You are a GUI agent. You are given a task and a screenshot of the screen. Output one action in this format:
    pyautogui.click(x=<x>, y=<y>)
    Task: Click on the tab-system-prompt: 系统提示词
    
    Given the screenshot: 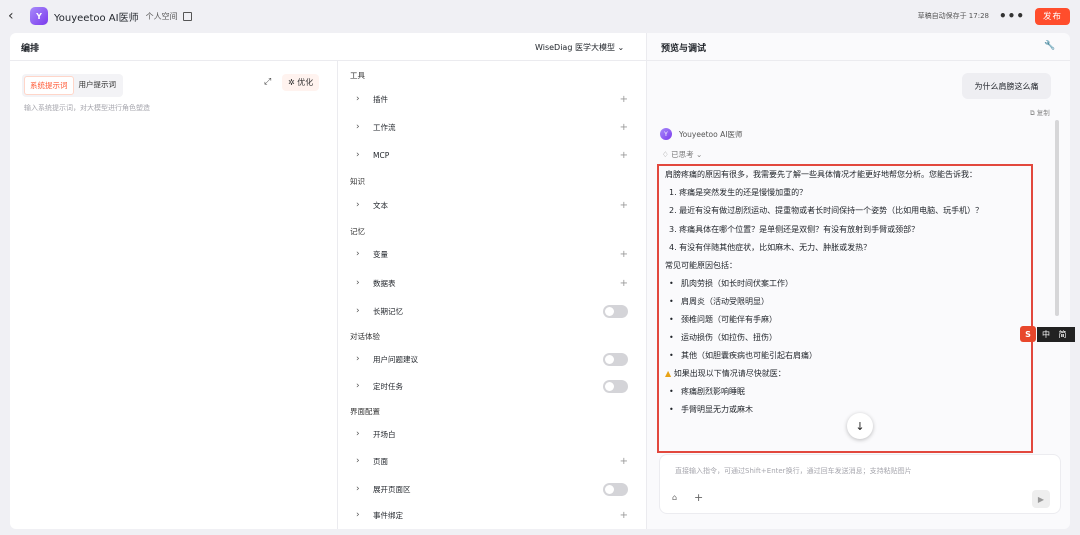 What is the action you would take?
    pyautogui.click(x=49, y=85)
    